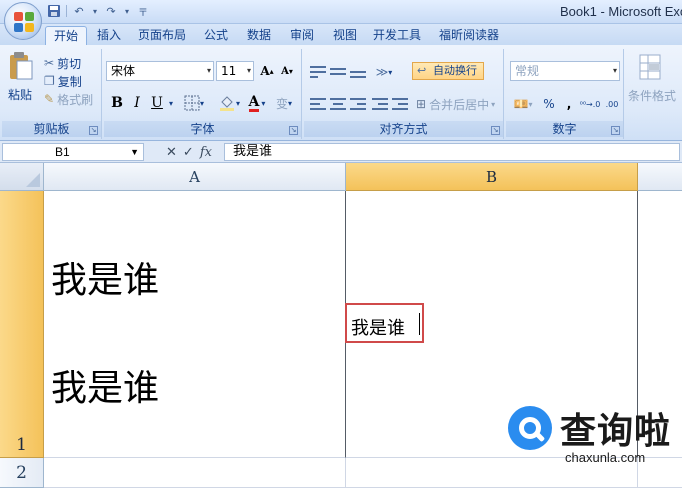  Describe the element at coordinates (492, 177) in the screenshot. I see `column-header-b: B` at that location.